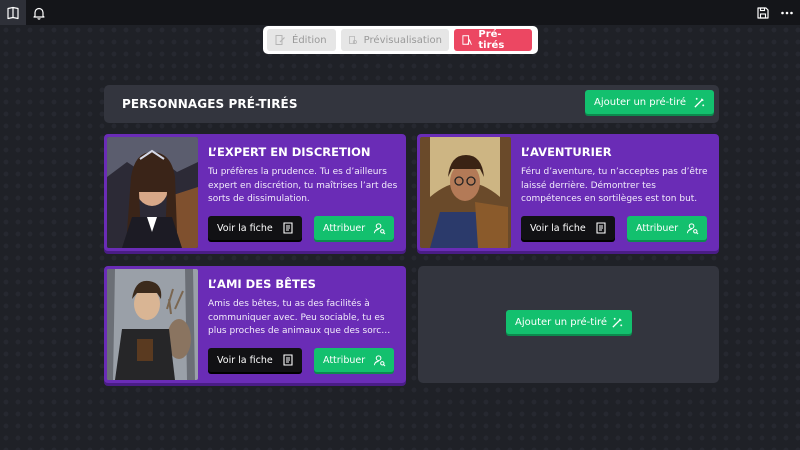 Image resolution: width=800 pixels, height=450 pixels. I want to click on card-title: L’AMI DES BÊTES, so click(262, 284).